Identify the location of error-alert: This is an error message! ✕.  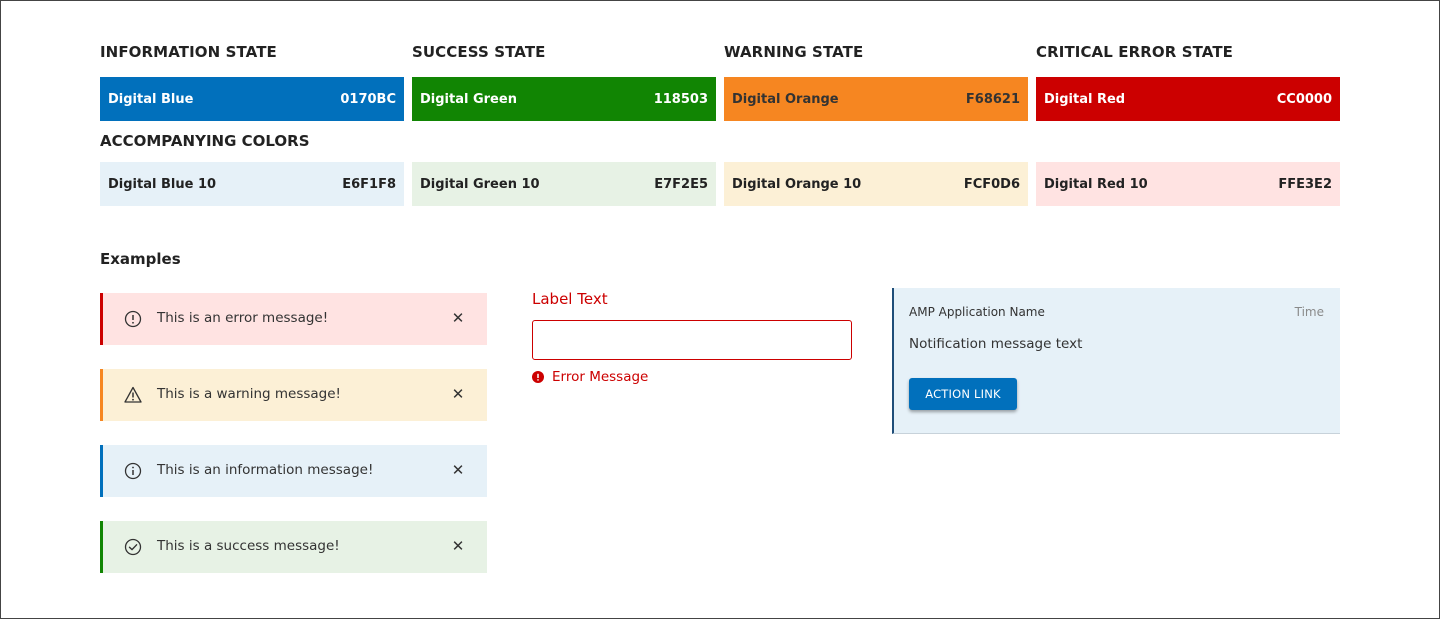
(293, 319).